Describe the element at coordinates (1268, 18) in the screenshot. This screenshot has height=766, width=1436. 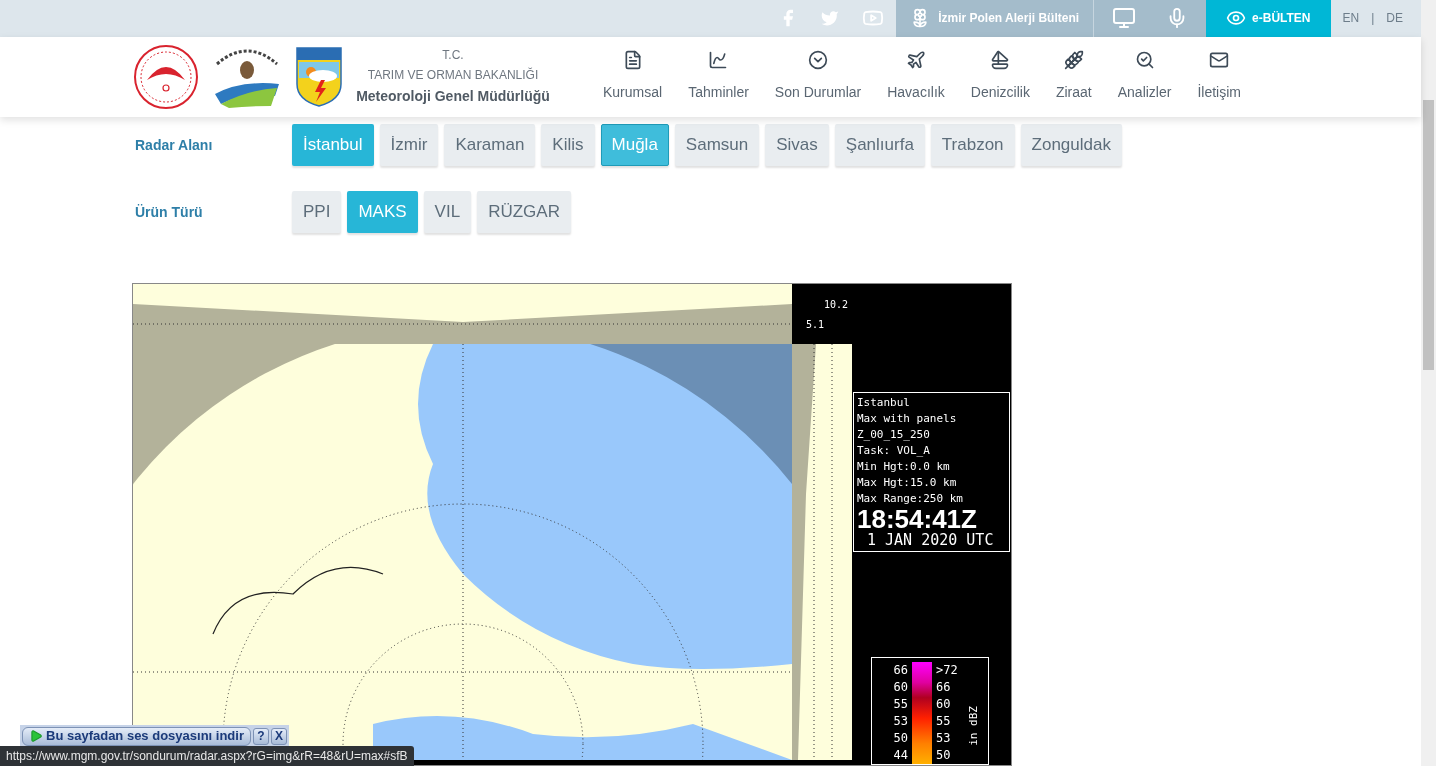
I see `ebulletin-button: e-BÜLTEN` at that location.